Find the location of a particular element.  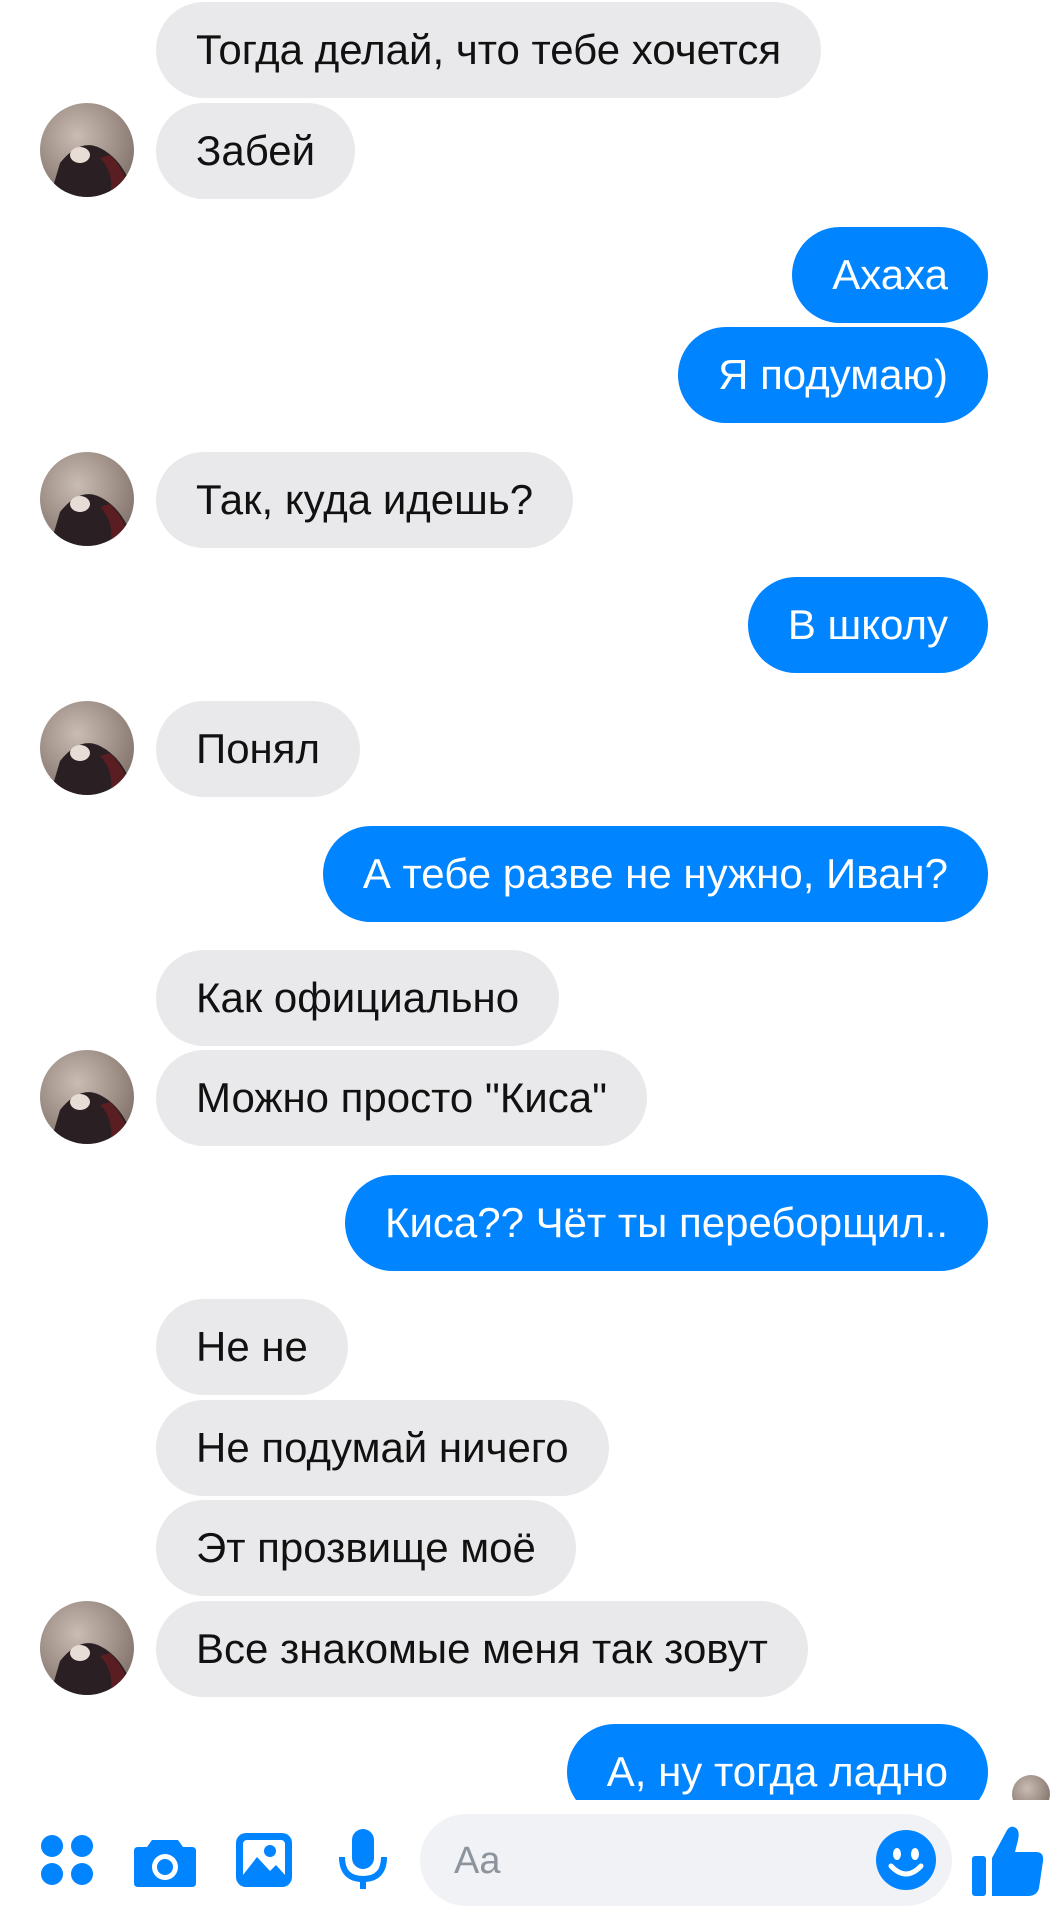

message-composer is located at coordinates (532, 1860).